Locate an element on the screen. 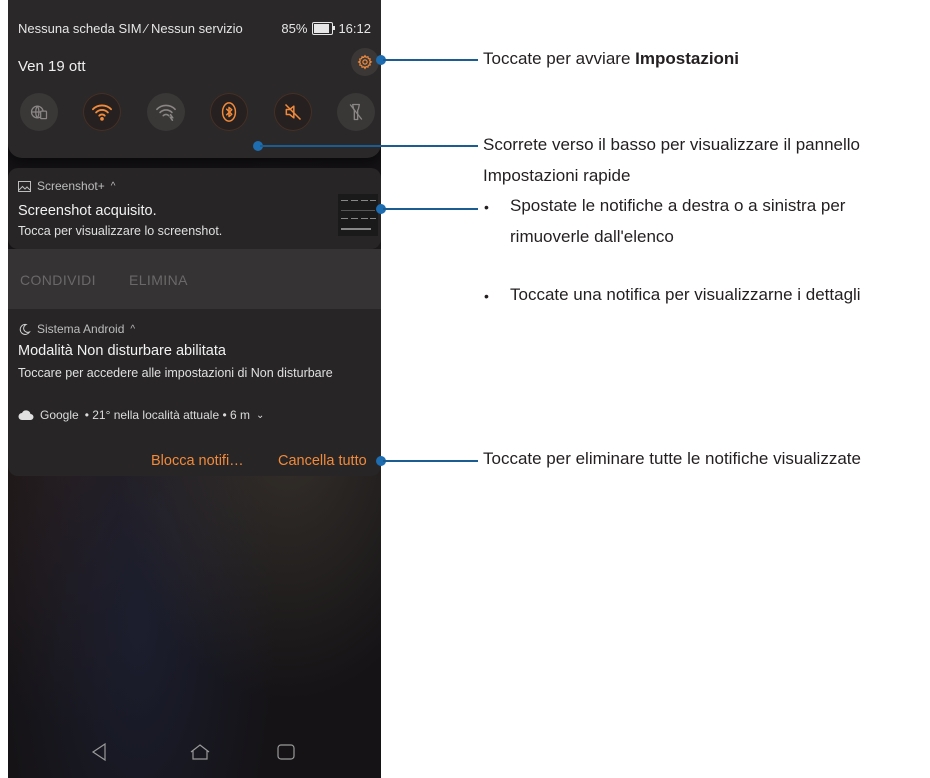 The height and width of the screenshot is (778, 930). notification-app-line: Sistema Android ^ is located at coordinates (76, 329).